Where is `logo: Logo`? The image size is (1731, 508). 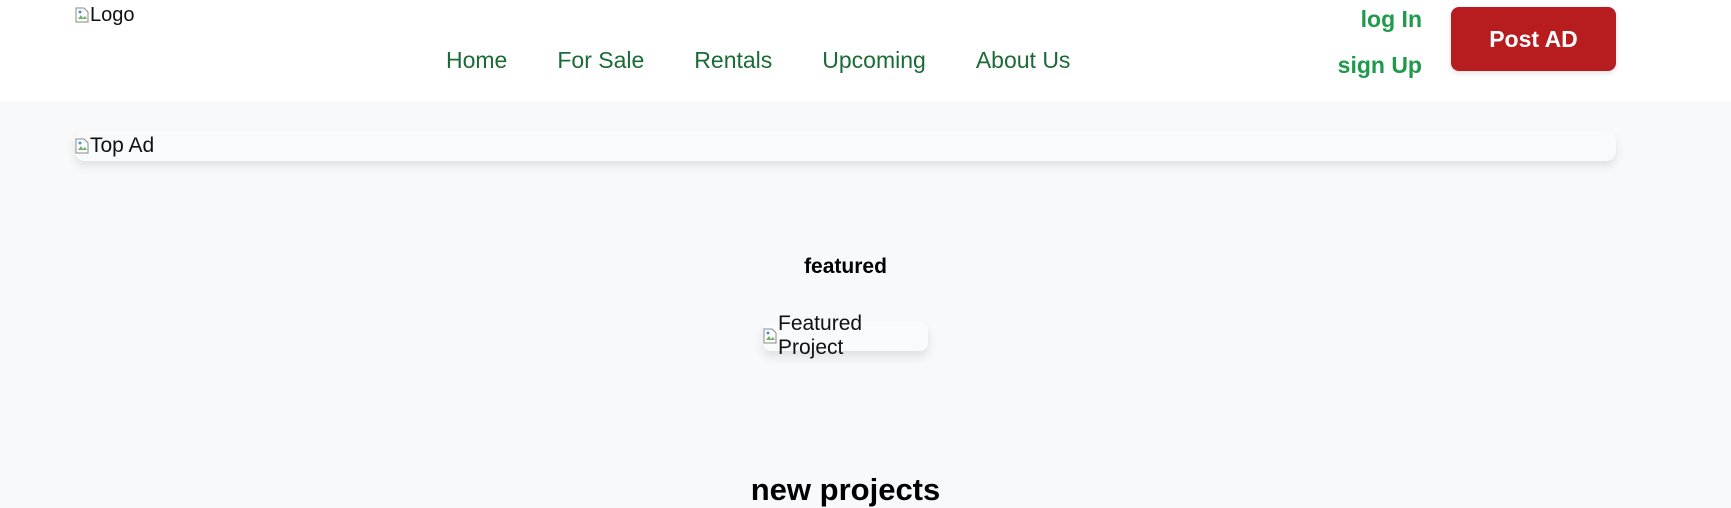 logo: Logo is located at coordinates (105, 15).